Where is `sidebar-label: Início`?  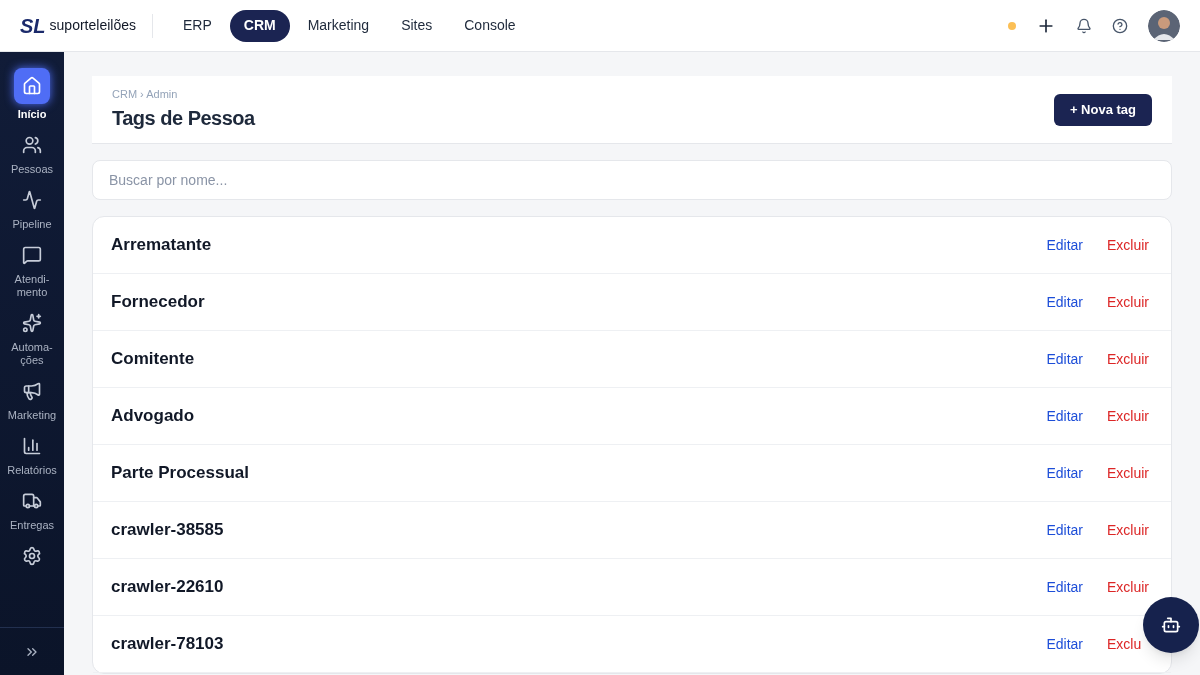 sidebar-label: Início is located at coordinates (32, 114).